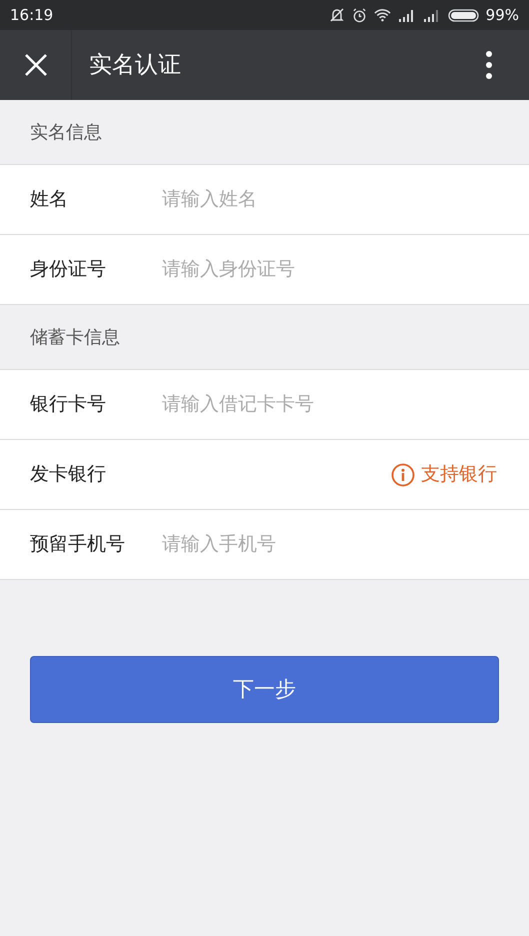 The height and width of the screenshot is (936, 529). What do you see at coordinates (382, 15) in the screenshot?
I see `wifi-icon` at bounding box center [382, 15].